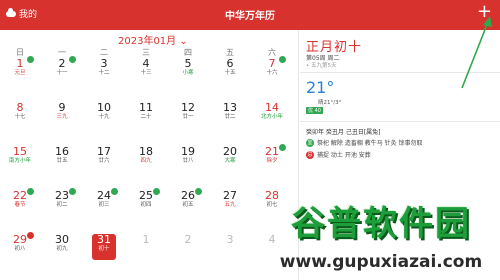 Image resolution: width=500 pixels, height=280 pixels. What do you see at coordinates (381, 224) in the screenshot?
I see `watermark-text: 谷普软件园` at bounding box center [381, 224].